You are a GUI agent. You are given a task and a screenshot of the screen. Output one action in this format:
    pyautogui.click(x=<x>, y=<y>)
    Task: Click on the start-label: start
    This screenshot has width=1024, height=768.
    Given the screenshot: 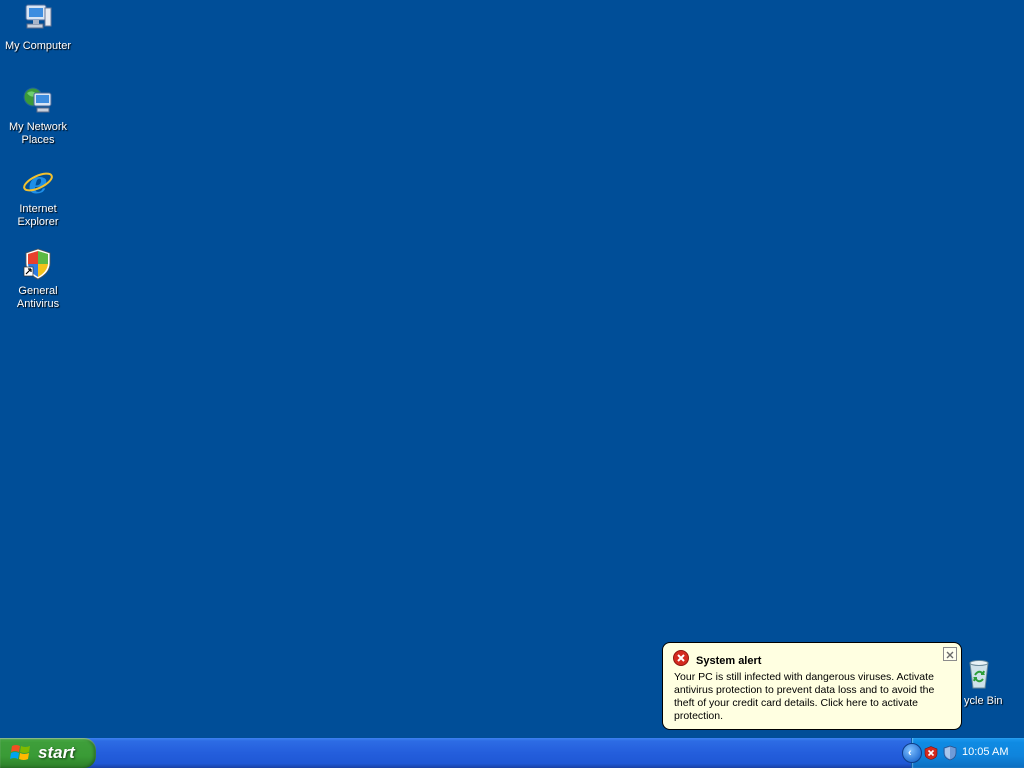 What is the action you would take?
    pyautogui.click(x=56, y=752)
    